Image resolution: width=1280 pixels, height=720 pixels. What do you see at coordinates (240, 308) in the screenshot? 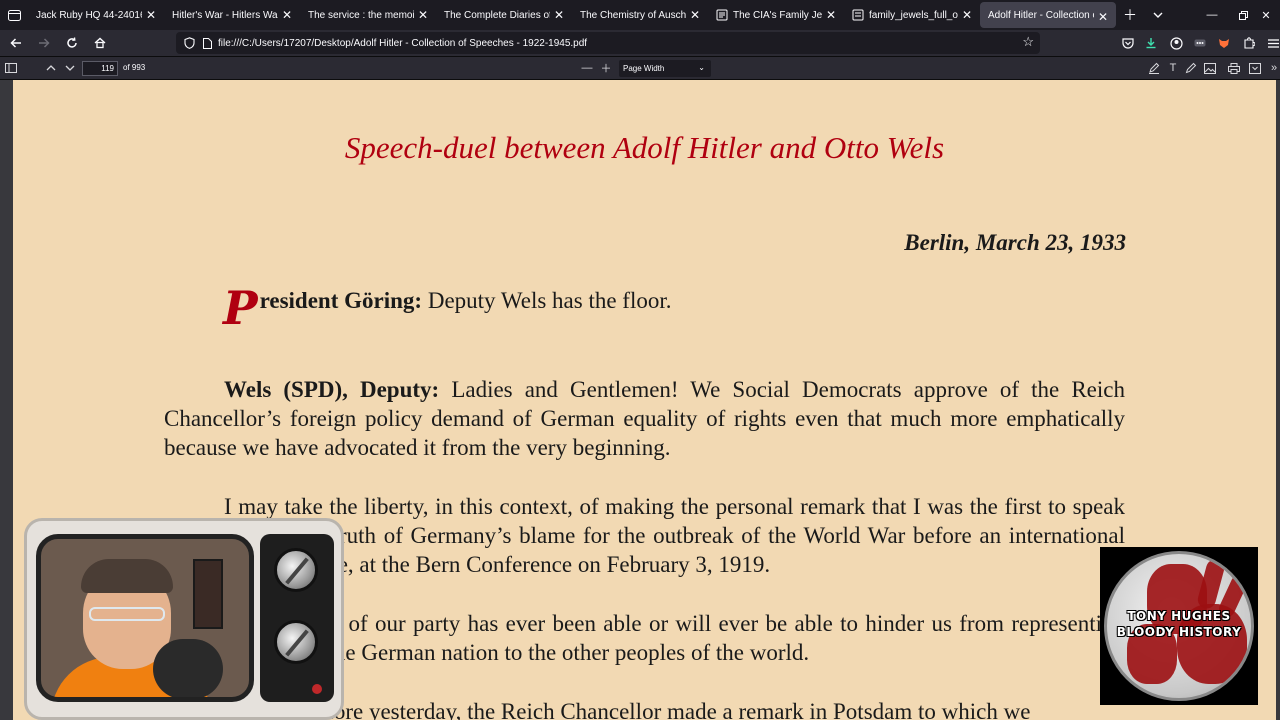
I see `drop-cap: P` at bounding box center [240, 308].